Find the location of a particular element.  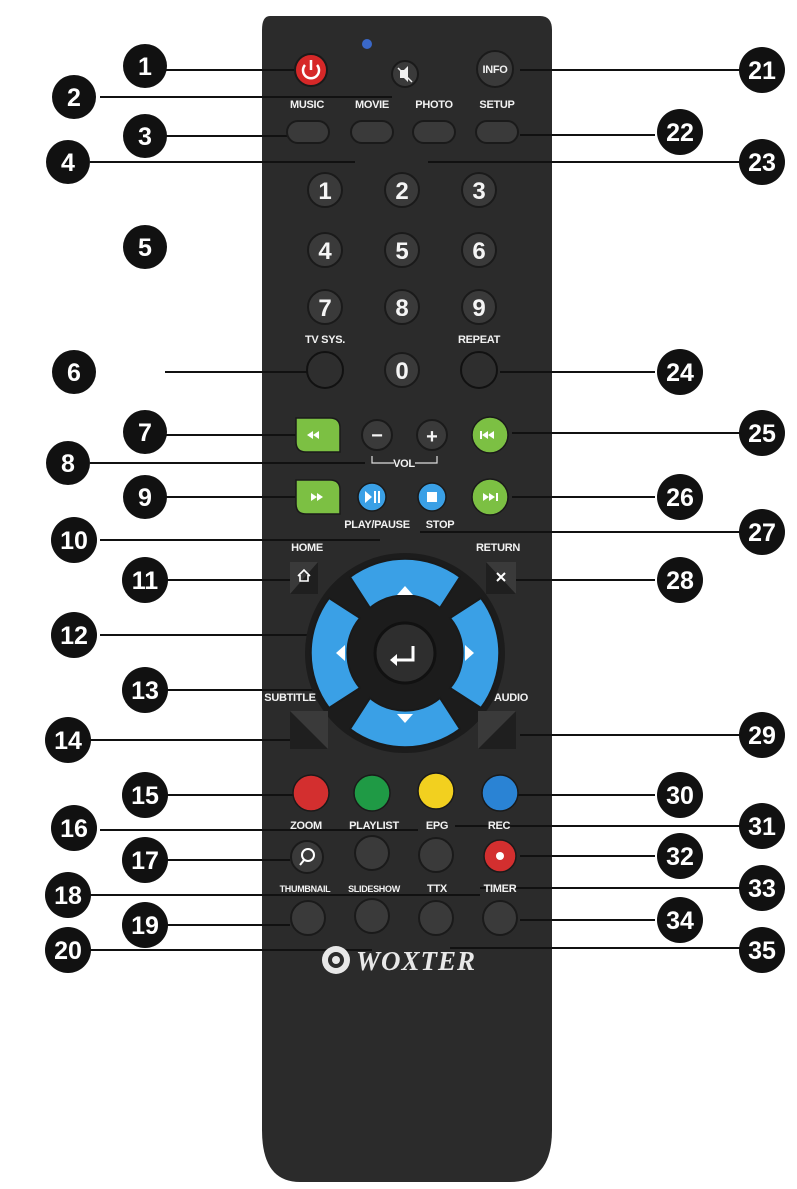

stop-button is located at coordinates (432, 497).